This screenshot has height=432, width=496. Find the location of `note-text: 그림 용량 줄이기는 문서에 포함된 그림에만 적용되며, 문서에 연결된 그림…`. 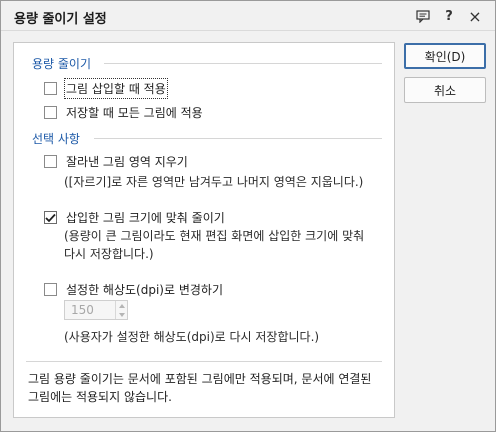

note-text: 그림 용량 줄이기는 문서에 포함된 그림에만 적용되며, 문서에 연결된 그림… is located at coordinates (208, 388).